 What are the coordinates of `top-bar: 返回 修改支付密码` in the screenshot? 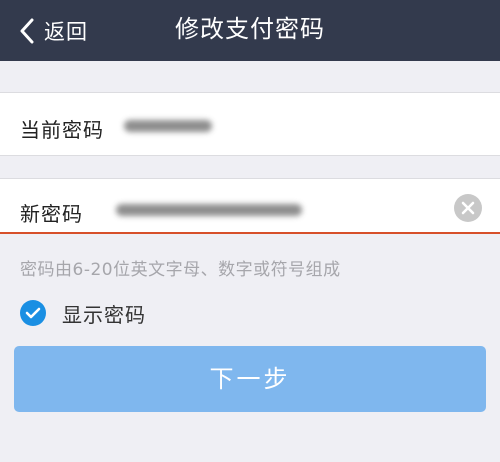 It's located at (250, 30).